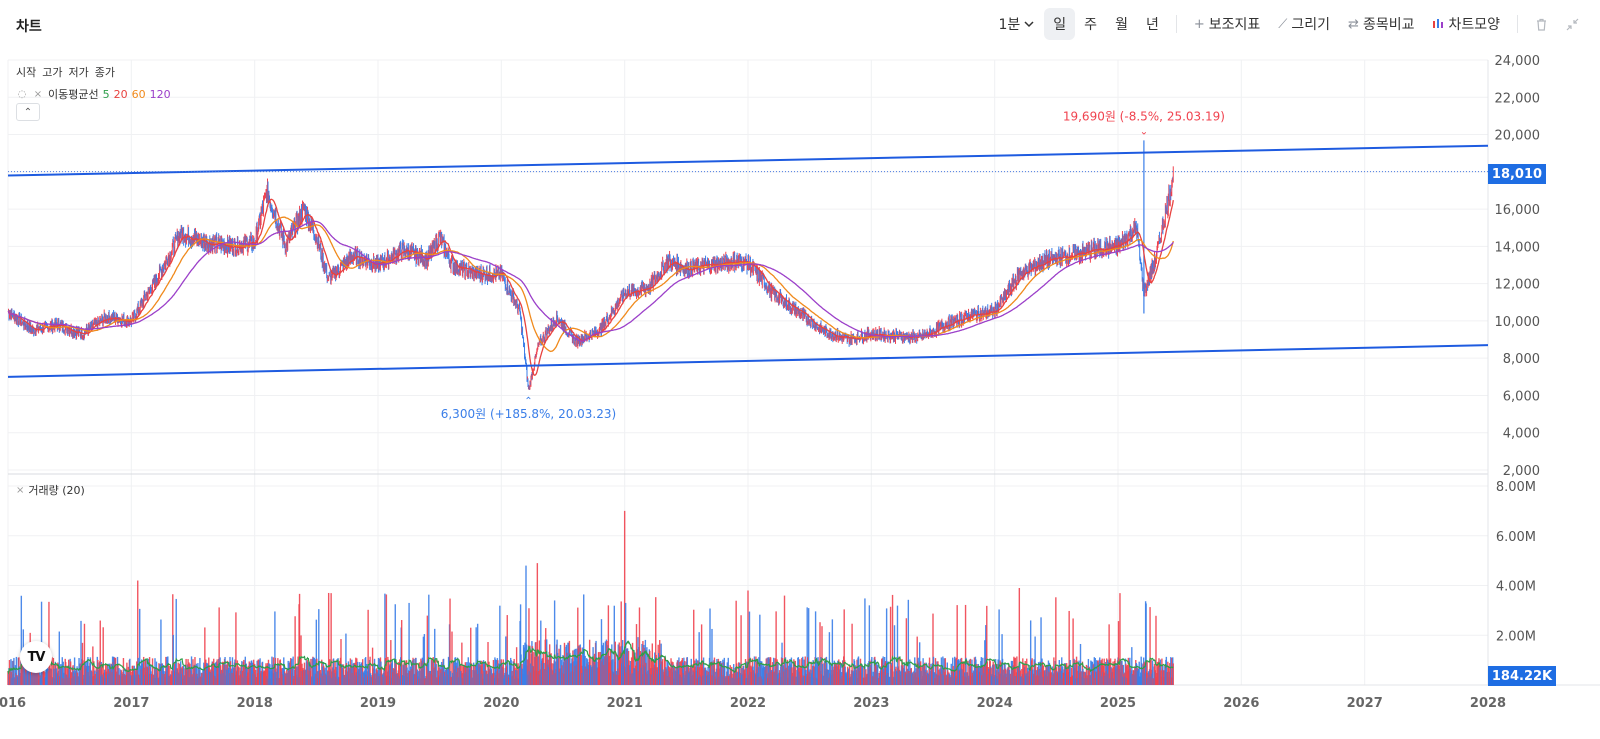 This screenshot has width=1600, height=739. What do you see at coordinates (1518, 285) in the screenshot?
I see `price-tick-label: 12,000` at bounding box center [1518, 285].